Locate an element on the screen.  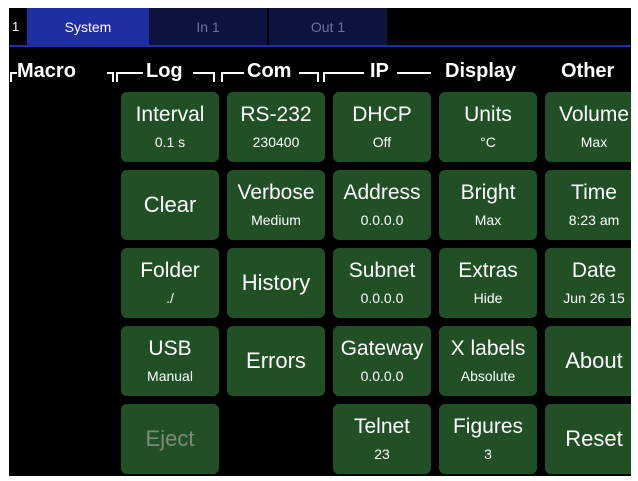
screen-number: 1 is located at coordinates (16, 26).